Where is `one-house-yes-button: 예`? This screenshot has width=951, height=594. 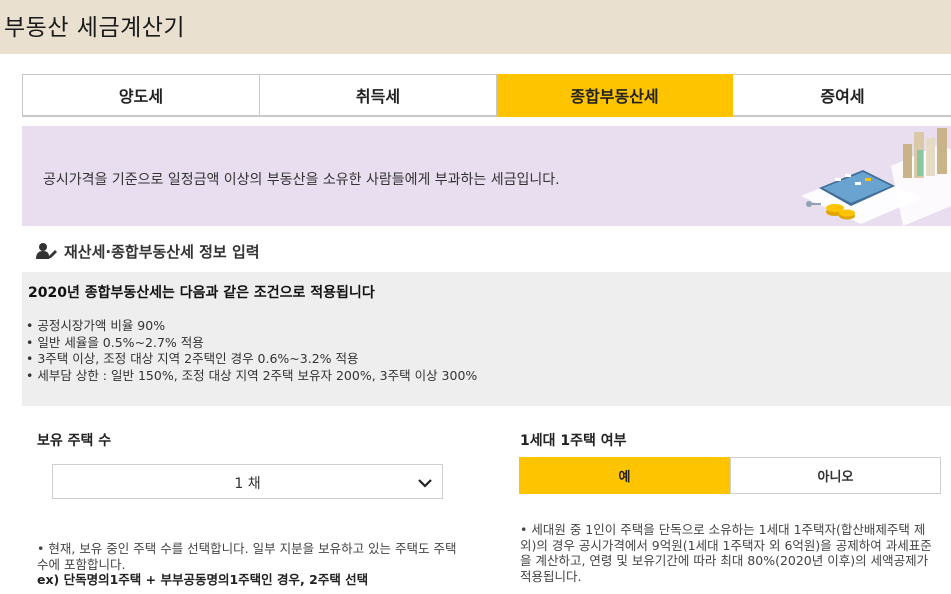
one-house-yes-button: 예 is located at coordinates (624, 475).